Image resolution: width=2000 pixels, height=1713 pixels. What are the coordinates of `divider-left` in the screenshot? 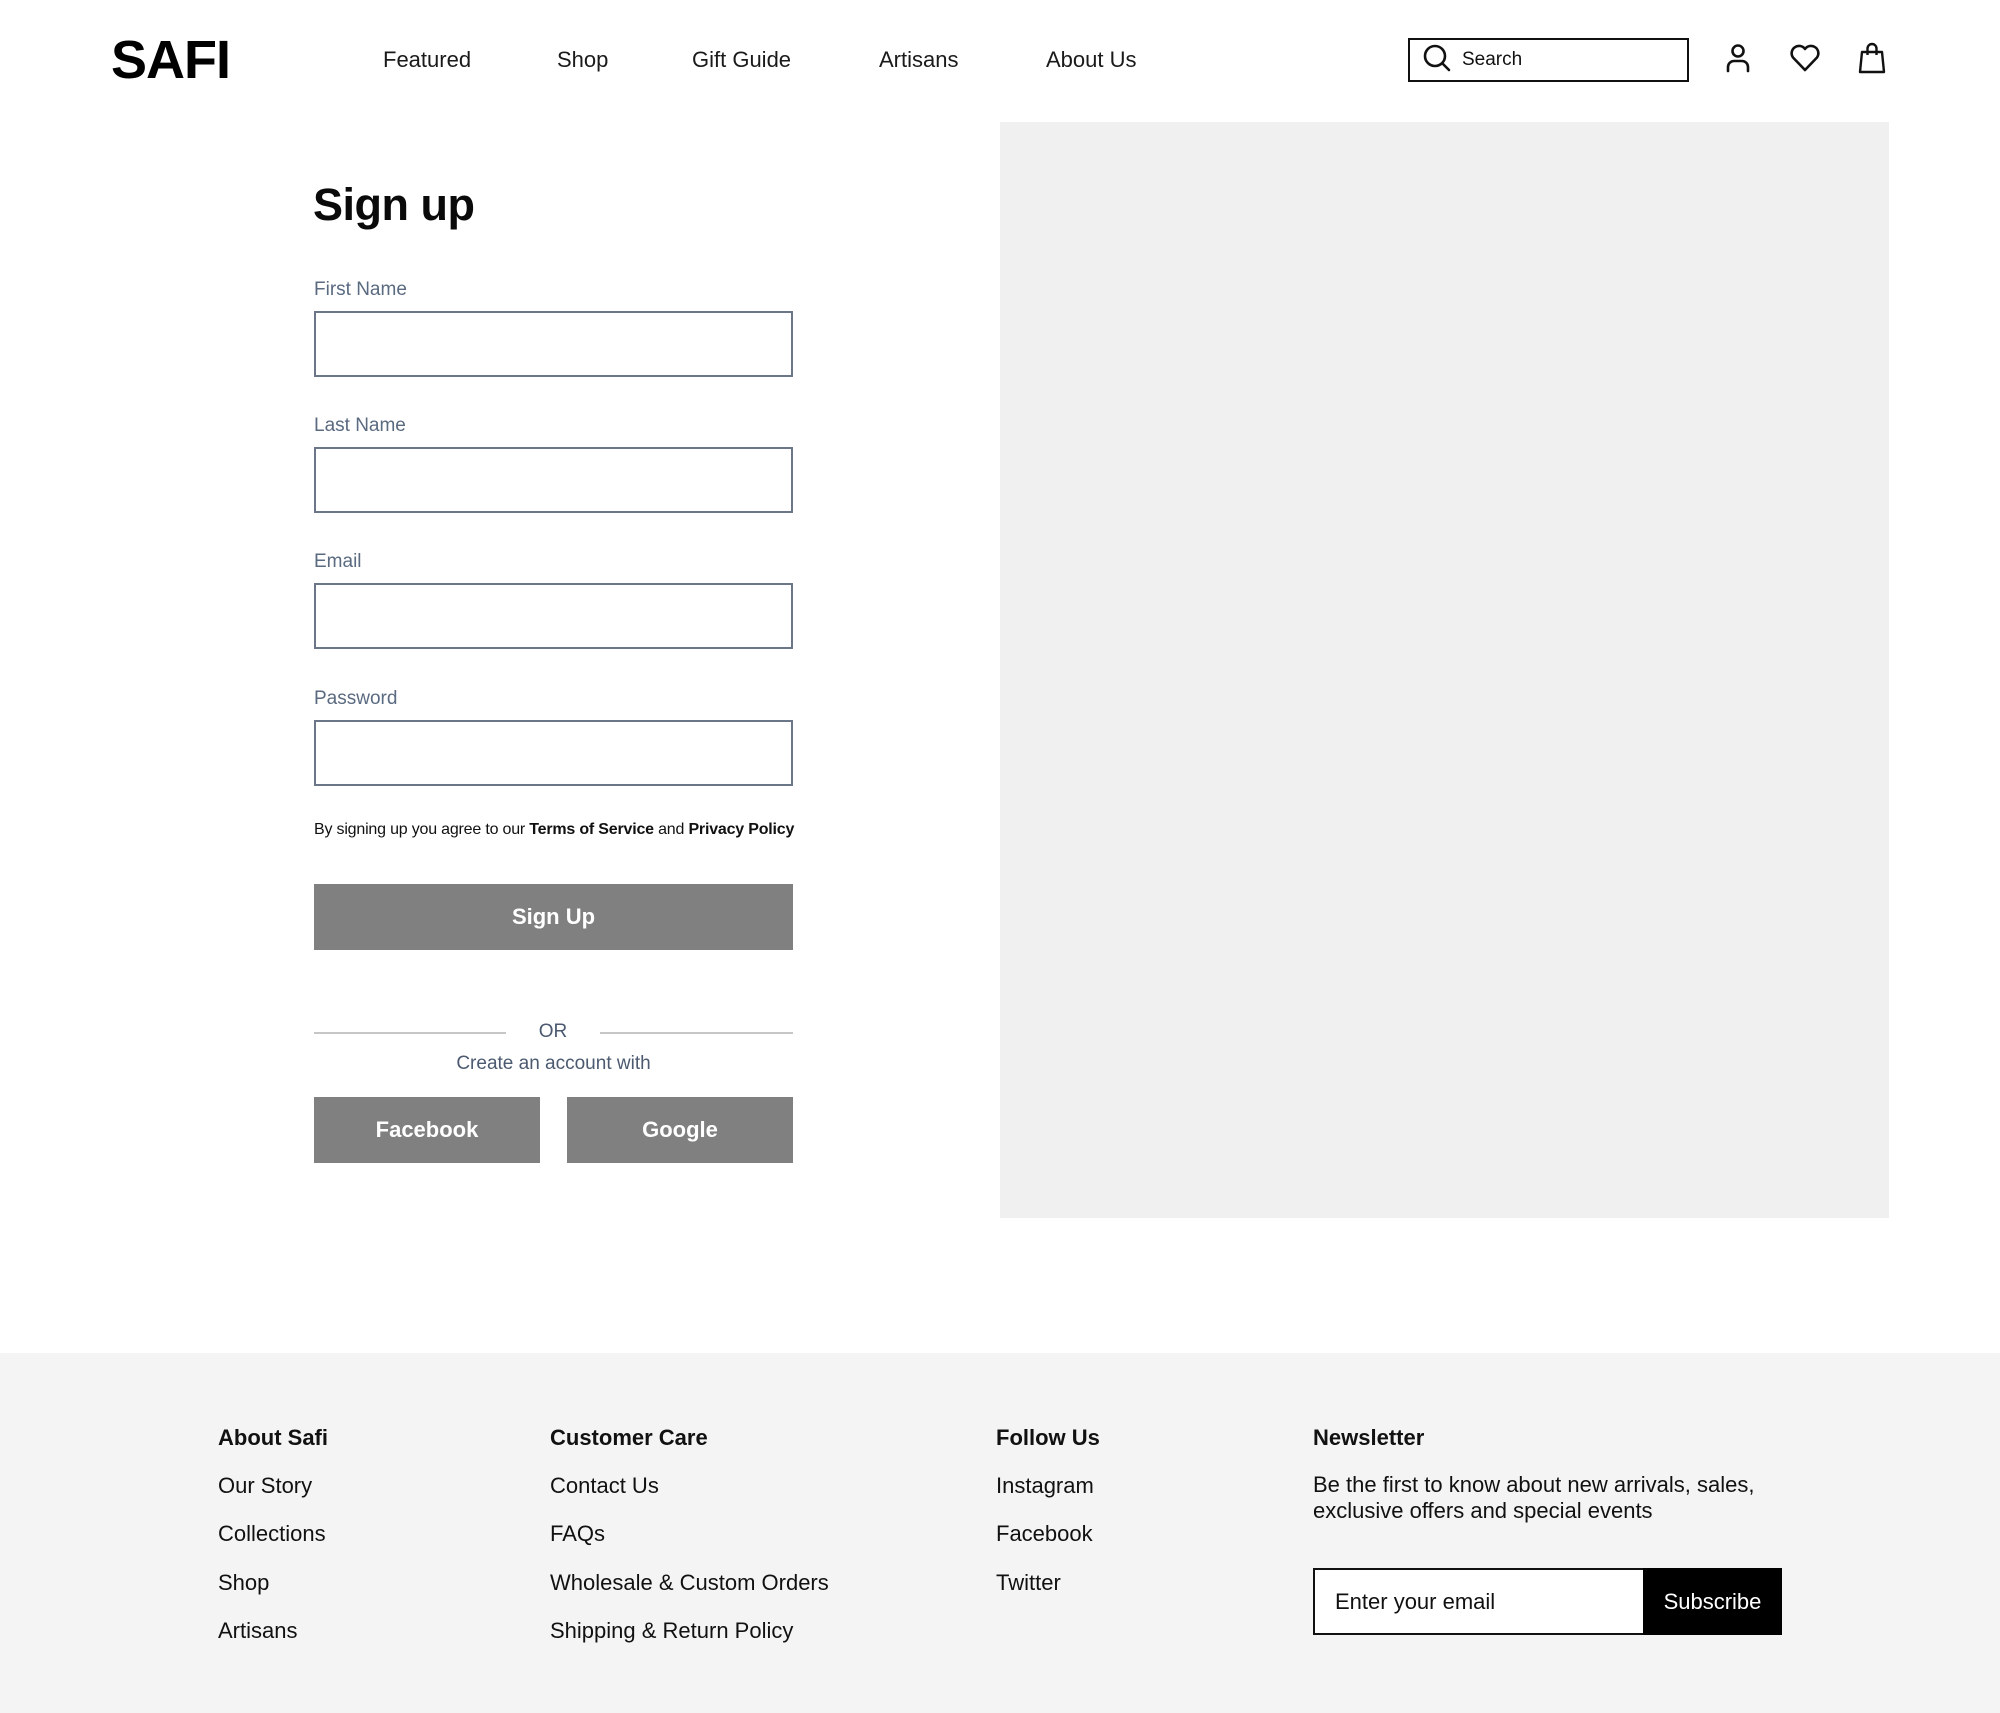 It's located at (410, 1033).